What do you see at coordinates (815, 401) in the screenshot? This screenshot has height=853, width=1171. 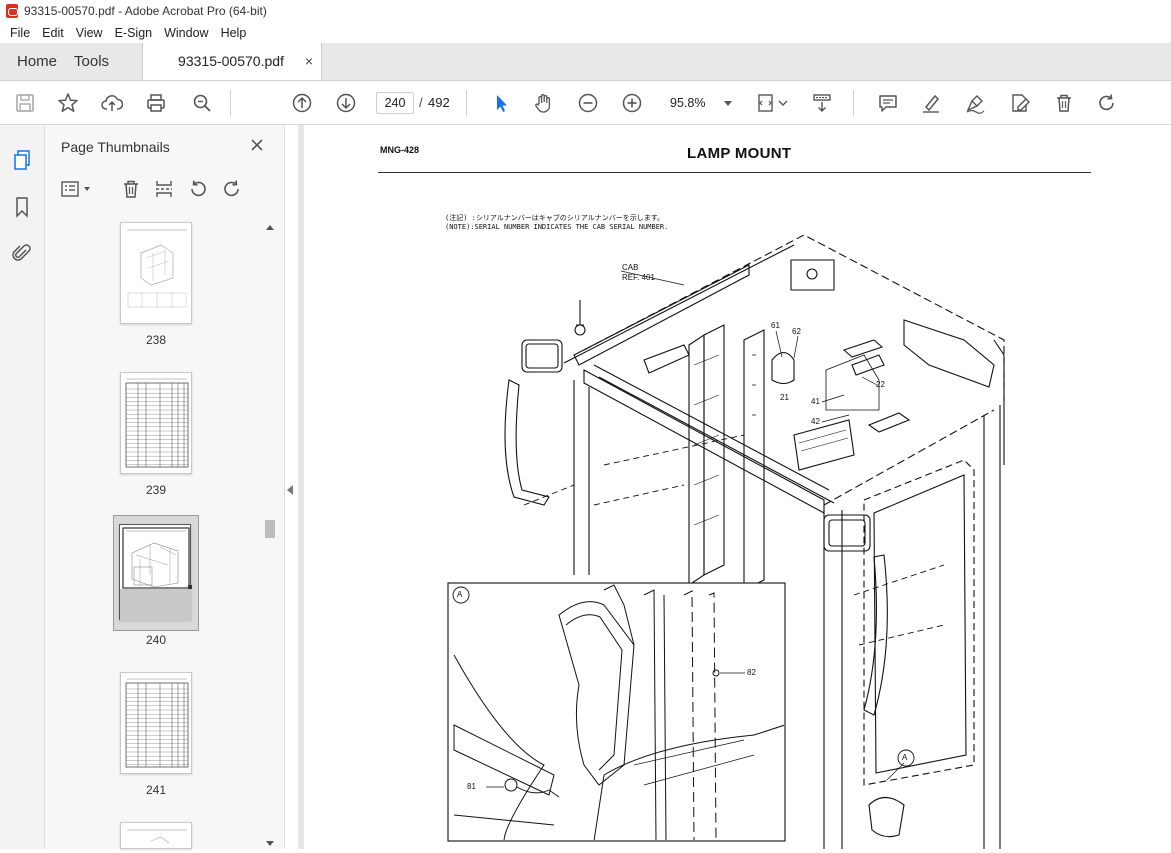 I see `callout-41: 41` at bounding box center [815, 401].